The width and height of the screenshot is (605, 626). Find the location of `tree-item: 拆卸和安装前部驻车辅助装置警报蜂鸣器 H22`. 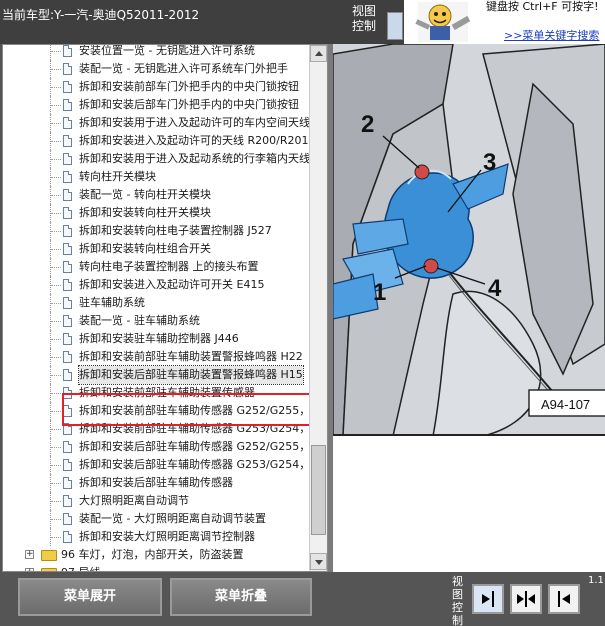

tree-item: 拆卸和安装前部驻车辅助装置警报蜂鸣器 H22 is located at coordinates (156, 357).